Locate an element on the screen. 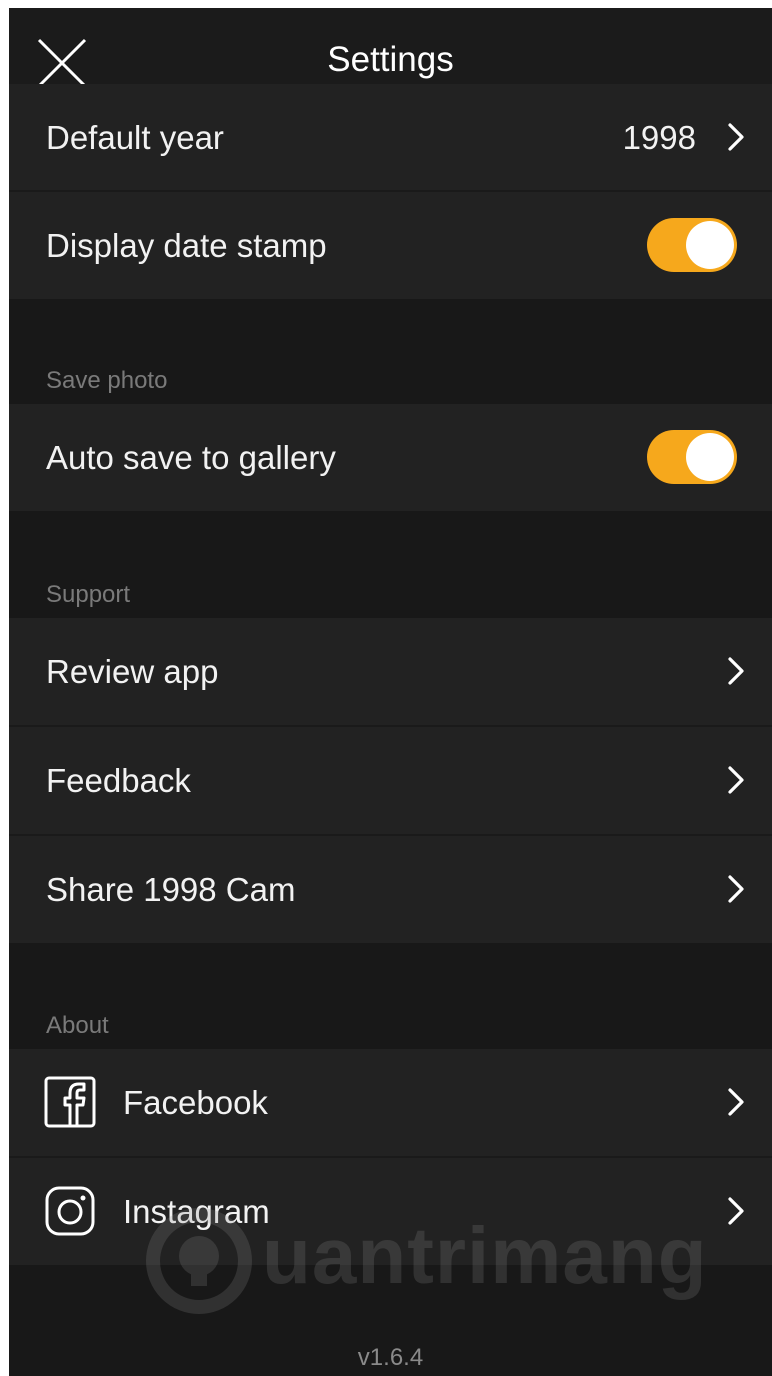 The width and height of the screenshot is (772, 1376). instagram-label: Instagram is located at coordinates (196, 1211).